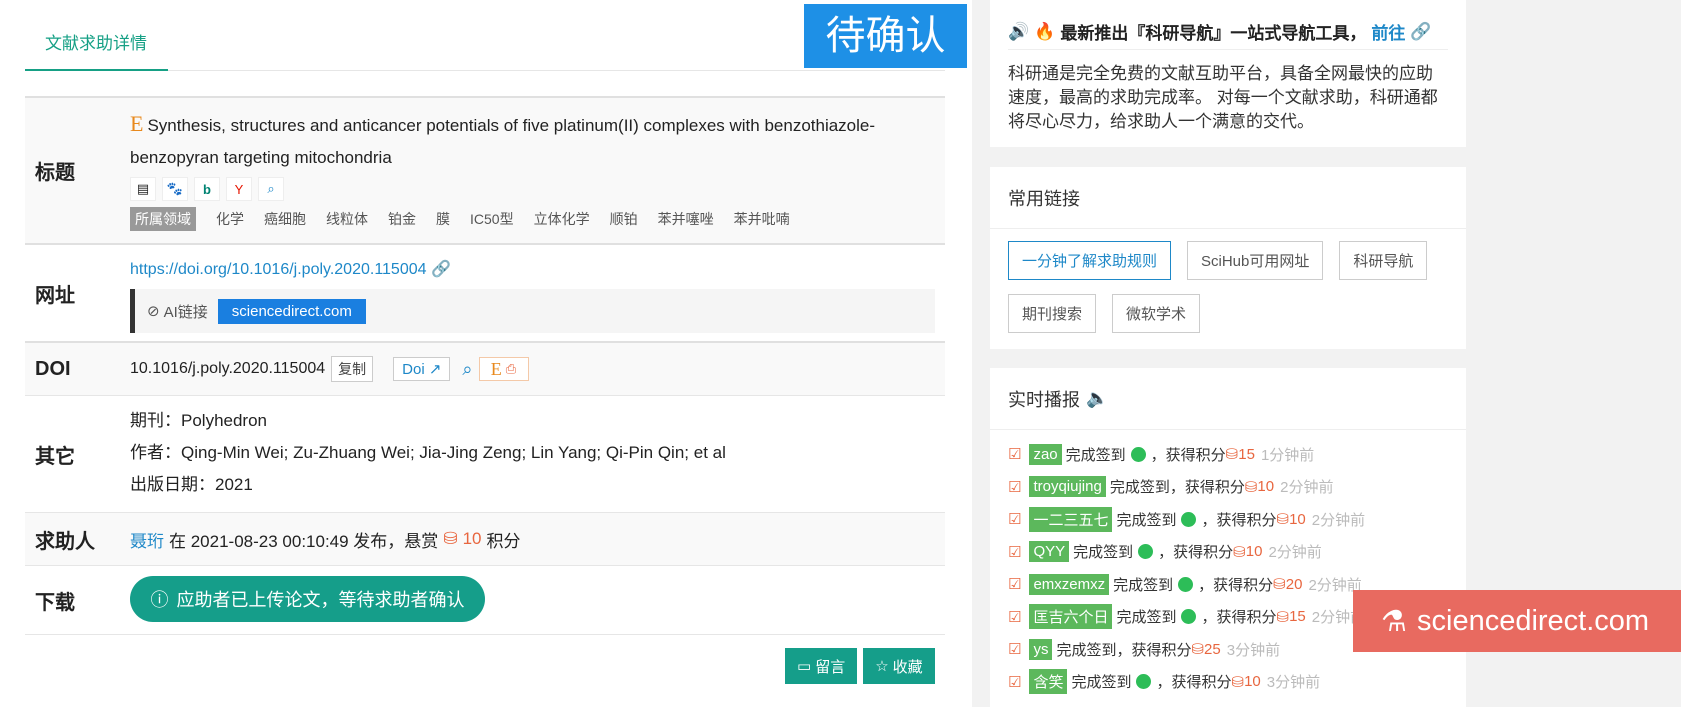 The width and height of the screenshot is (1681, 707). What do you see at coordinates (1048, 682) in the screenshot?
I see `feed-user: 含笑` at bounding box center [1048, 682].